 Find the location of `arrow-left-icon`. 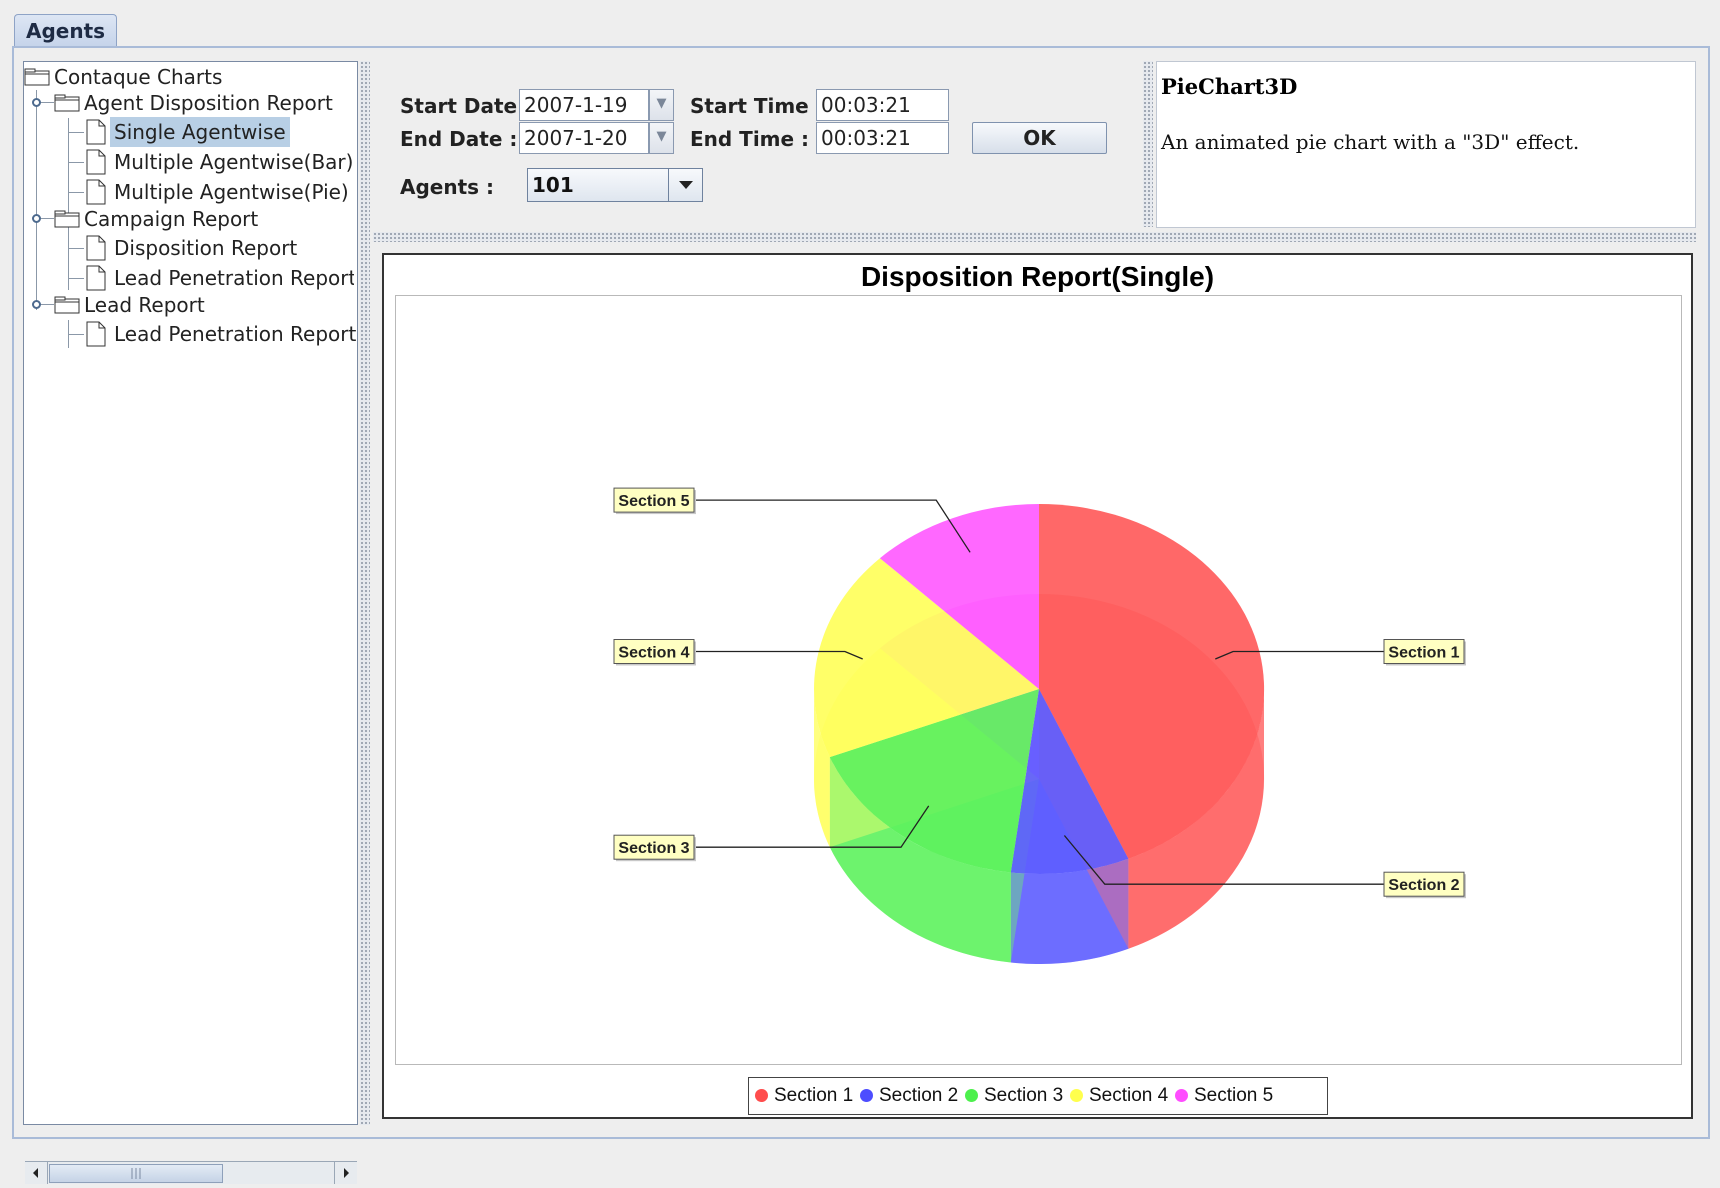

arrow-left-icon is located at coordinates (35, 1173).